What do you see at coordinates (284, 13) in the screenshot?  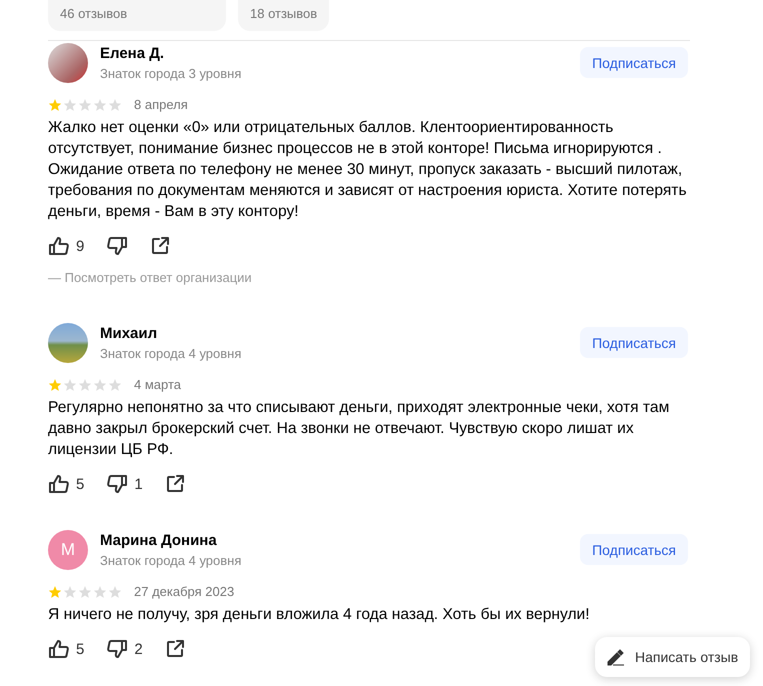 I see `review-count: 18 отзывов` at bounding box center [284, 13].